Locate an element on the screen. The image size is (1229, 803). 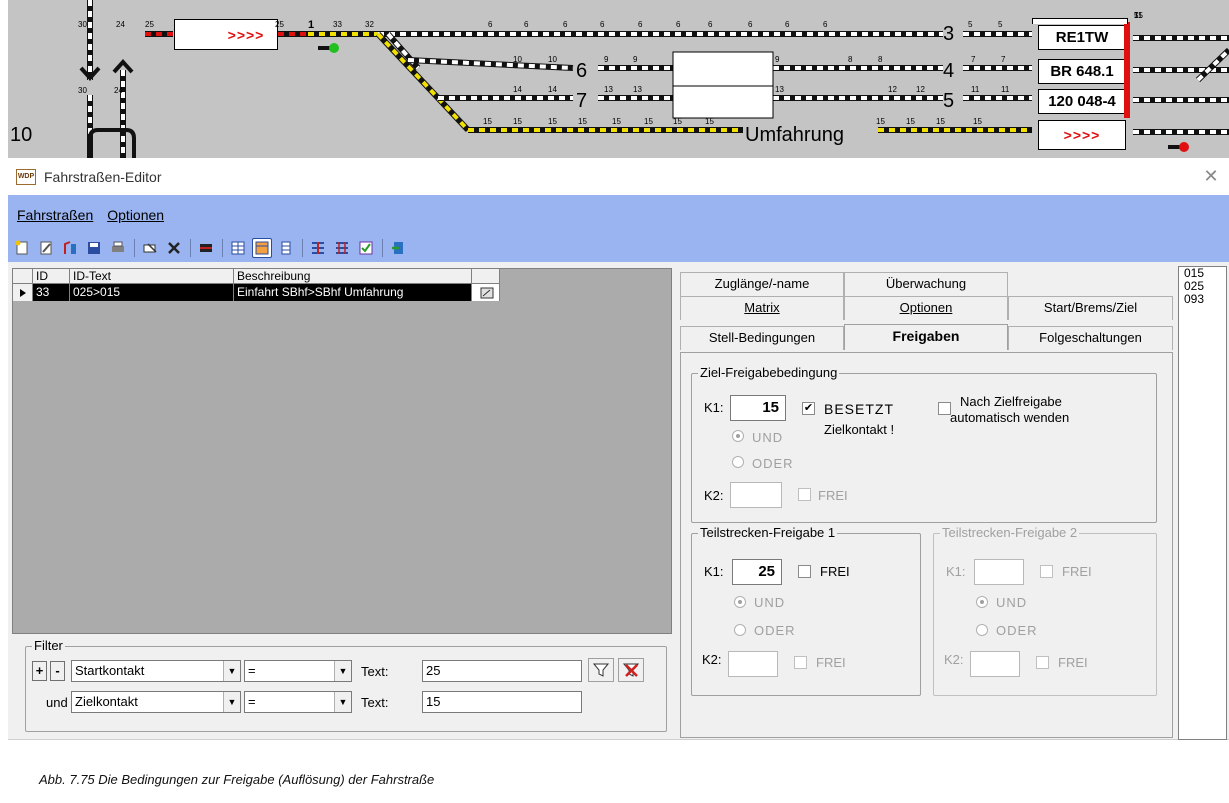
close-button: ✕ is located at coordinates (1211, 176).